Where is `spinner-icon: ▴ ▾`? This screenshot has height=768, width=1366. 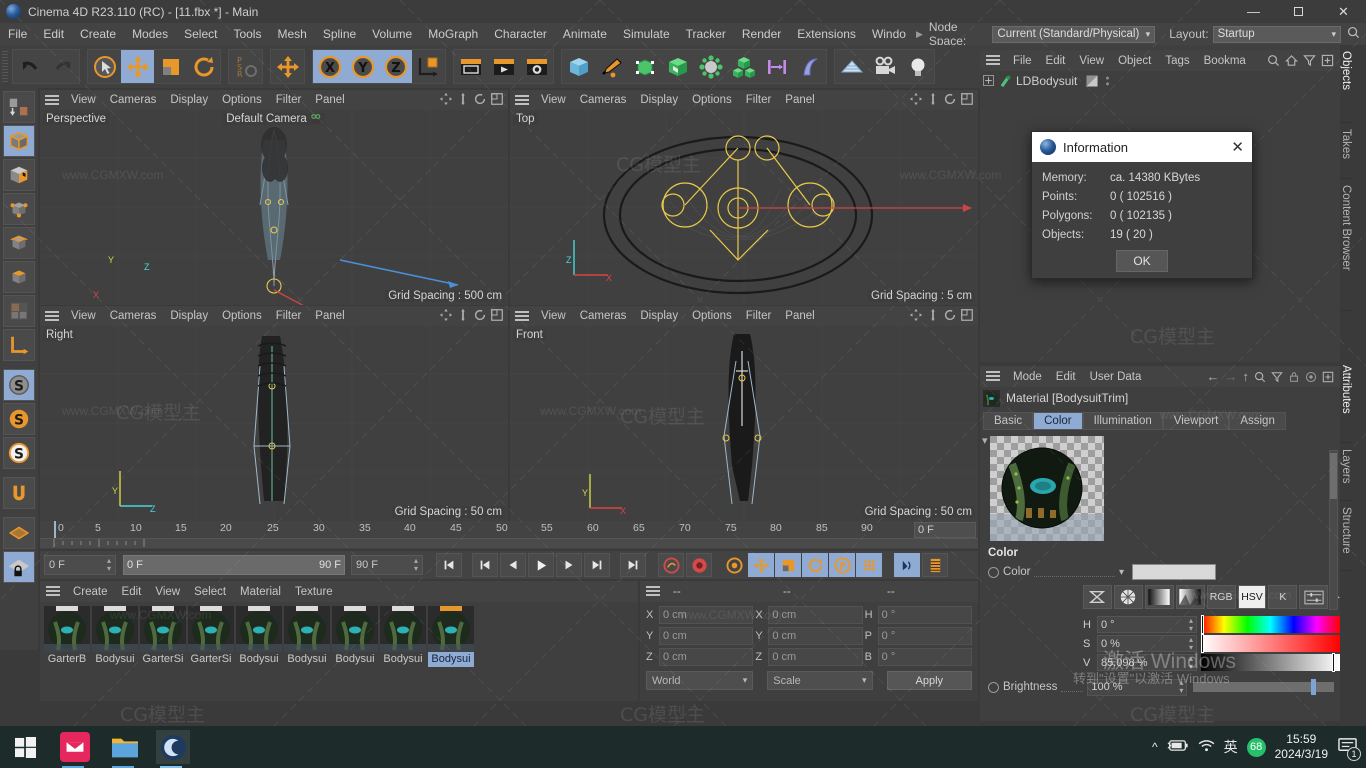
spinner-icon: ▴ ▾ is located at coordinates (1181, 687).